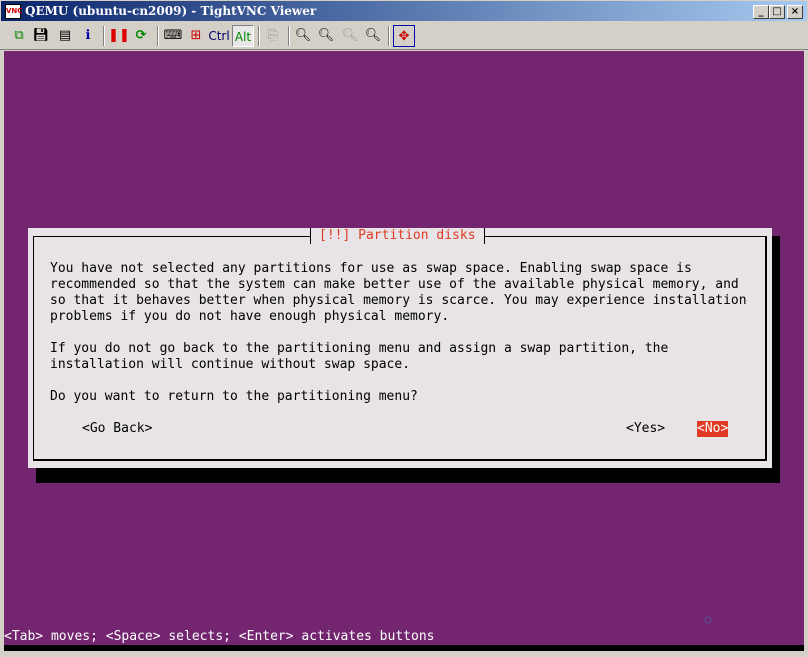 This screenshot has height=657, width=808. I want to click on refresh-icon: ⟳, so click(141, 36).